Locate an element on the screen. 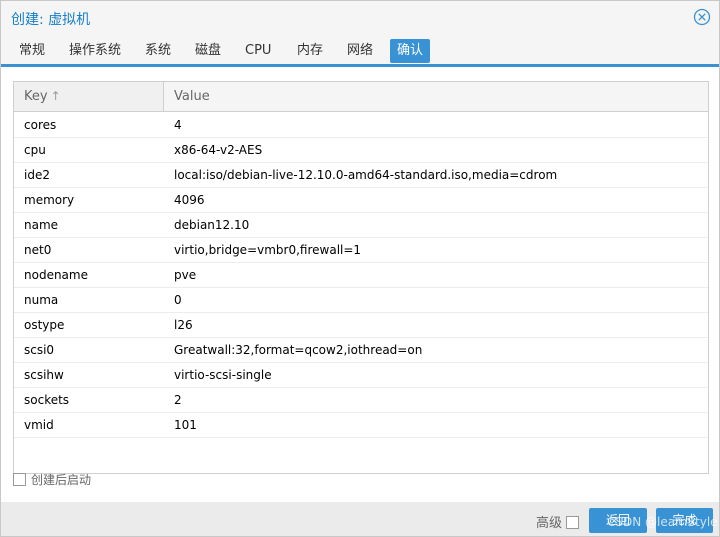 This screenshot has width=720, height=537. tab-memory: 内存 is located at coordinates (310, 51).